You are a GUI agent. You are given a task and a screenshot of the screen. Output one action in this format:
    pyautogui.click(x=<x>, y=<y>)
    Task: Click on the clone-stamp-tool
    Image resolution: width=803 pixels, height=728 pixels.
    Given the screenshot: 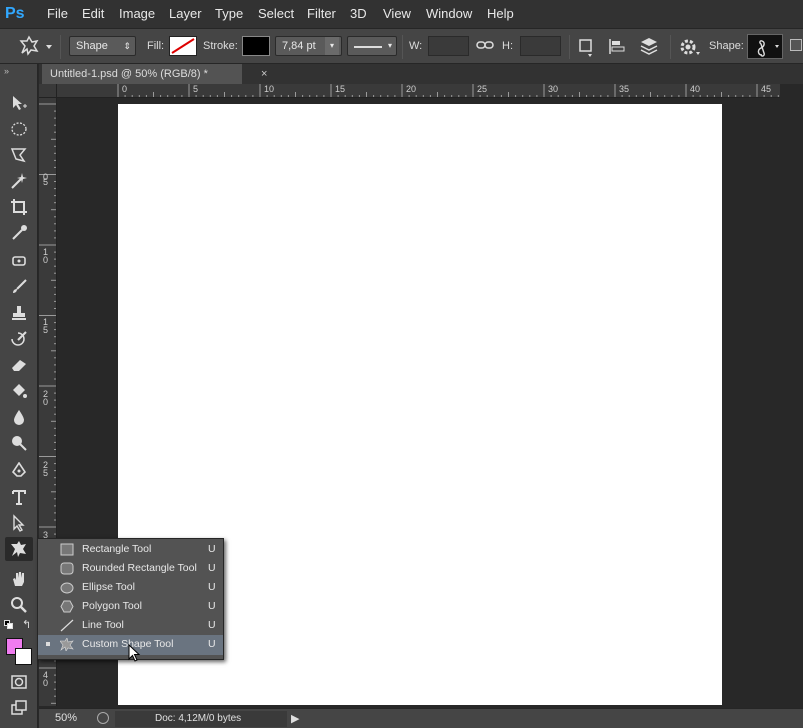 What is the action you would take?
    pyautogui.click(x=19, y=313)
    